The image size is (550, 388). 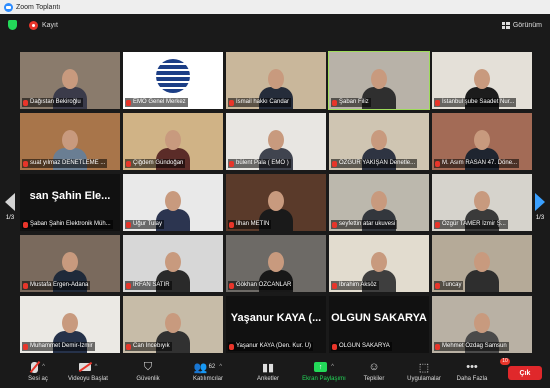 I want to click on ellipsis-icon: •••, so click(x=472, y=367).